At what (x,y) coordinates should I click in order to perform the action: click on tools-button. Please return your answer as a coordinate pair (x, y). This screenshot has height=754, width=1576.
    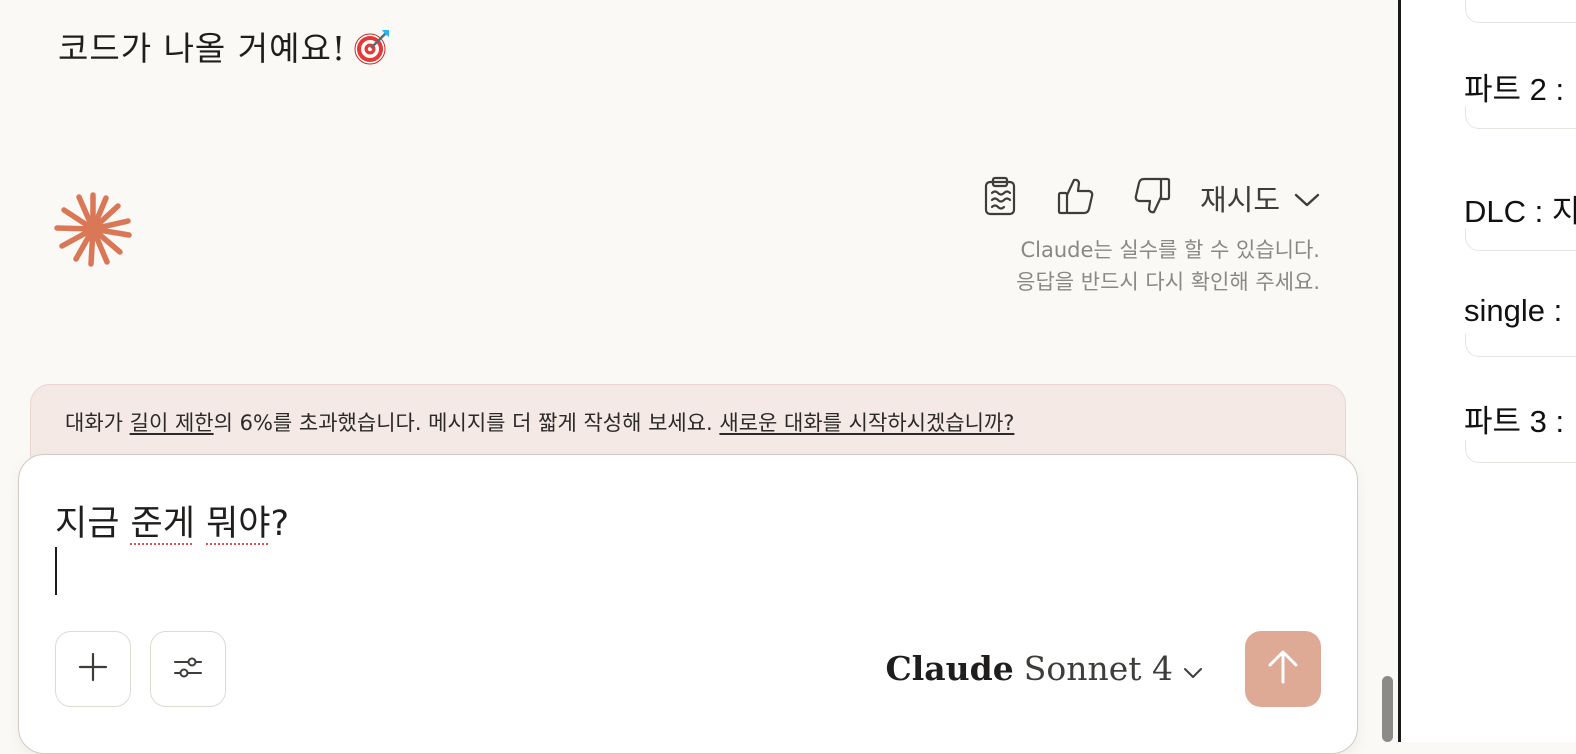
    Looking at the image, I should click on (188, 669).